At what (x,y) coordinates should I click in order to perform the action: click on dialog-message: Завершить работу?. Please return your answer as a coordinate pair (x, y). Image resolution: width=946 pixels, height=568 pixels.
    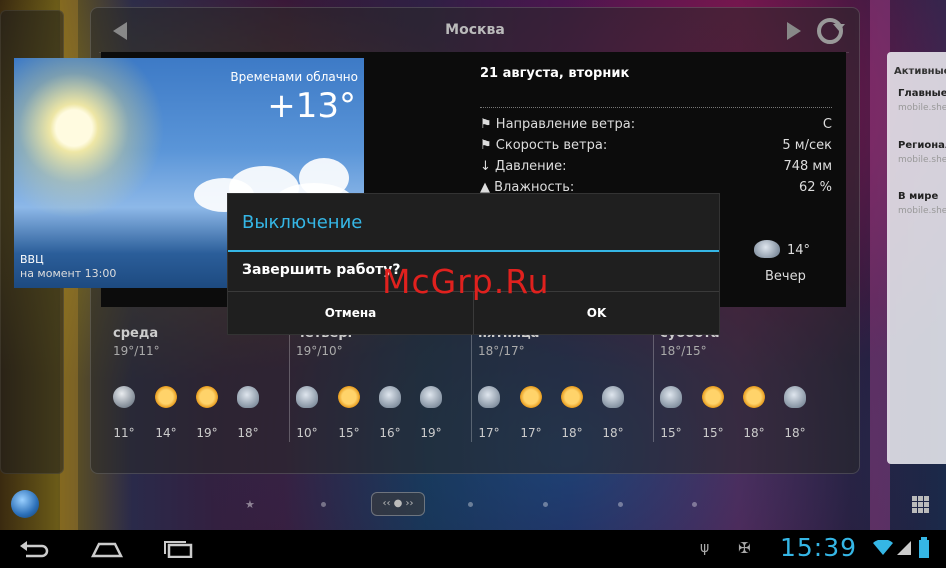
    Looking at the image, I should click on (321, 270).